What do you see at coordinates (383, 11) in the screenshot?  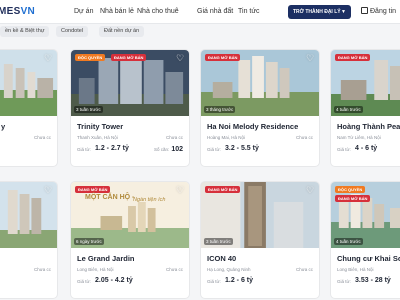 I see `post-listing-label: Đăng tin` at bounding box center [383, 11].